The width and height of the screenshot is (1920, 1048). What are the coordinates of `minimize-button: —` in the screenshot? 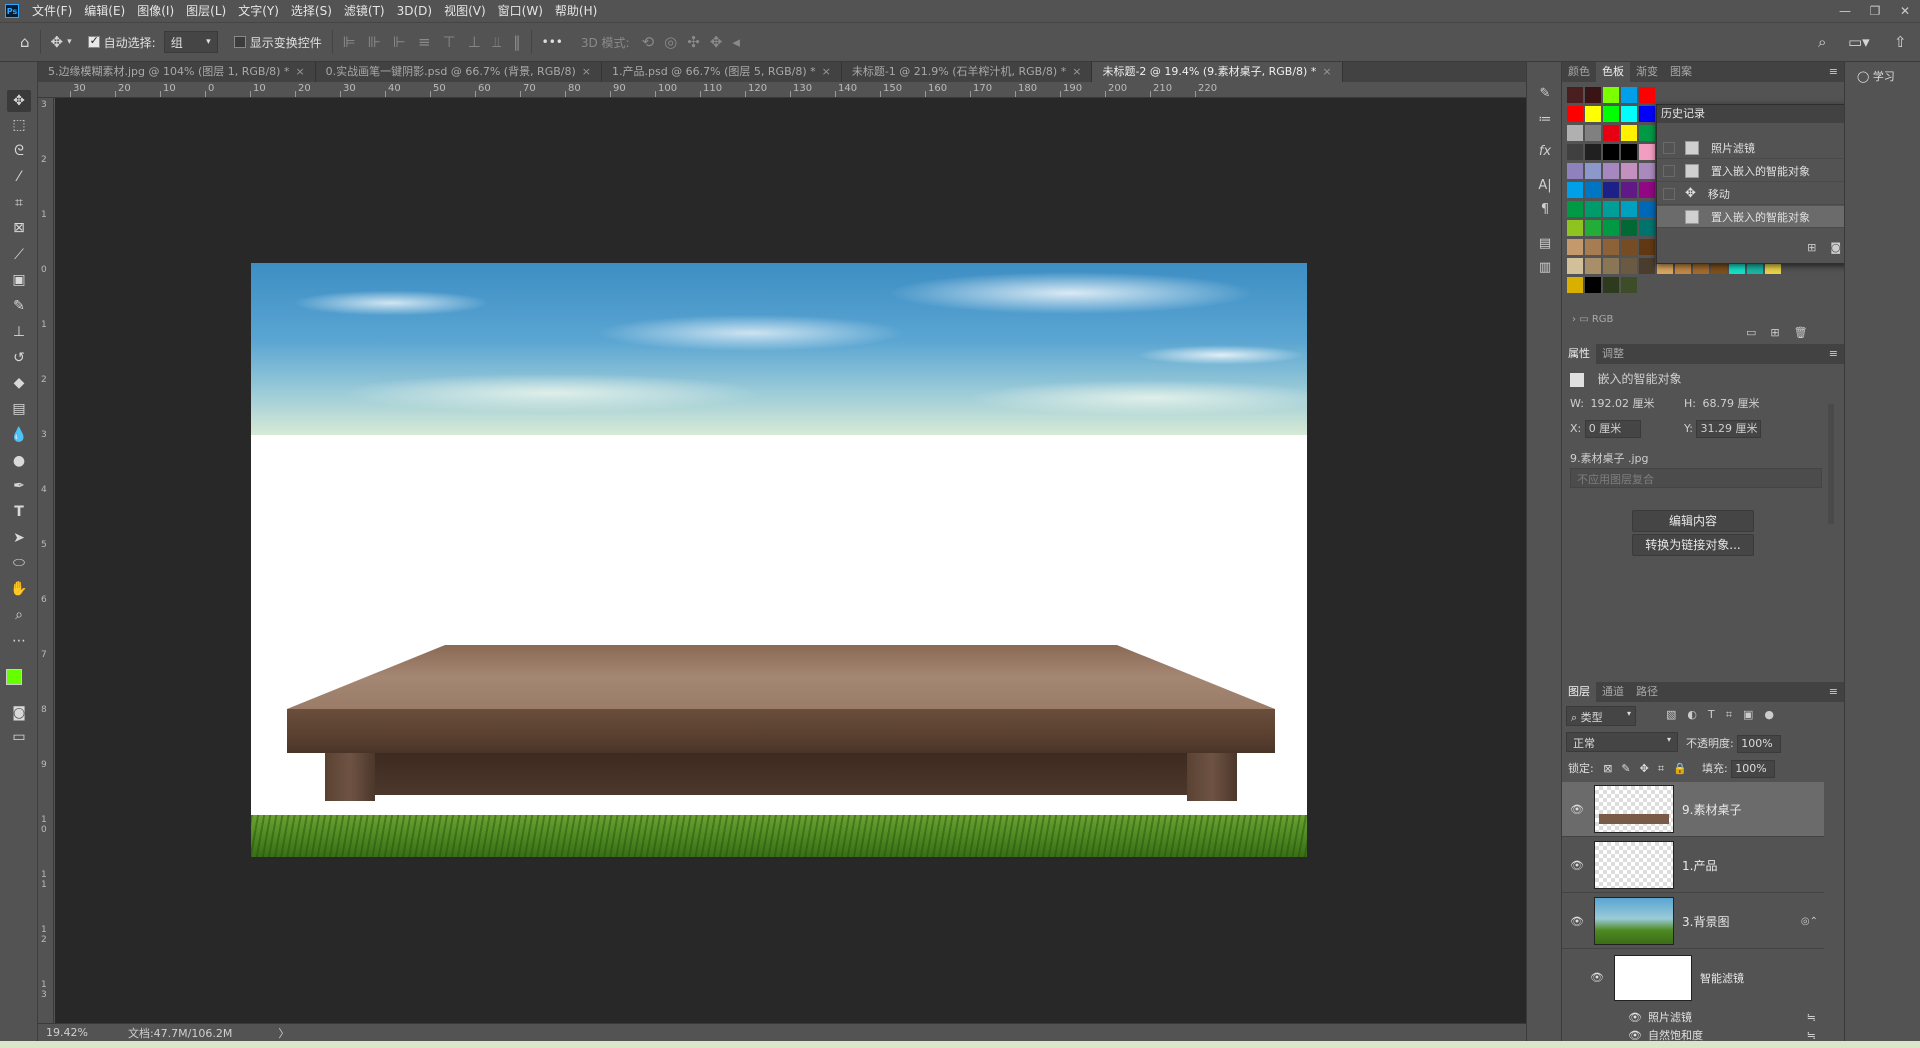 It's located at (1845, 11).